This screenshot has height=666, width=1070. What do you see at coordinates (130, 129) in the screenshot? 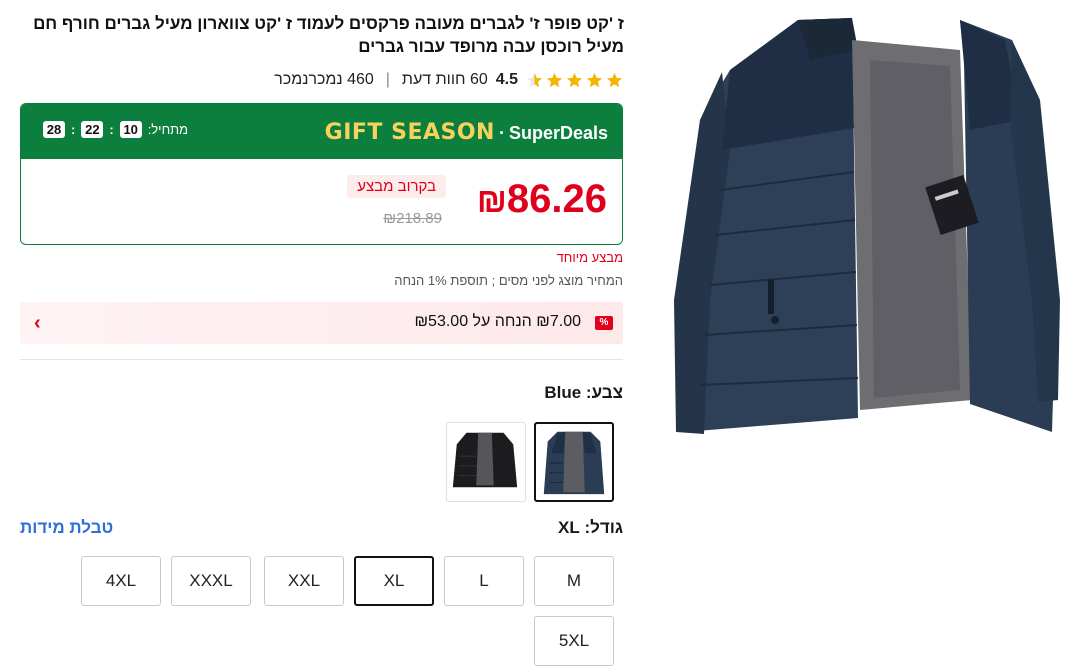
I see `countdown-hours: 10` at bounding box center [130, 129].